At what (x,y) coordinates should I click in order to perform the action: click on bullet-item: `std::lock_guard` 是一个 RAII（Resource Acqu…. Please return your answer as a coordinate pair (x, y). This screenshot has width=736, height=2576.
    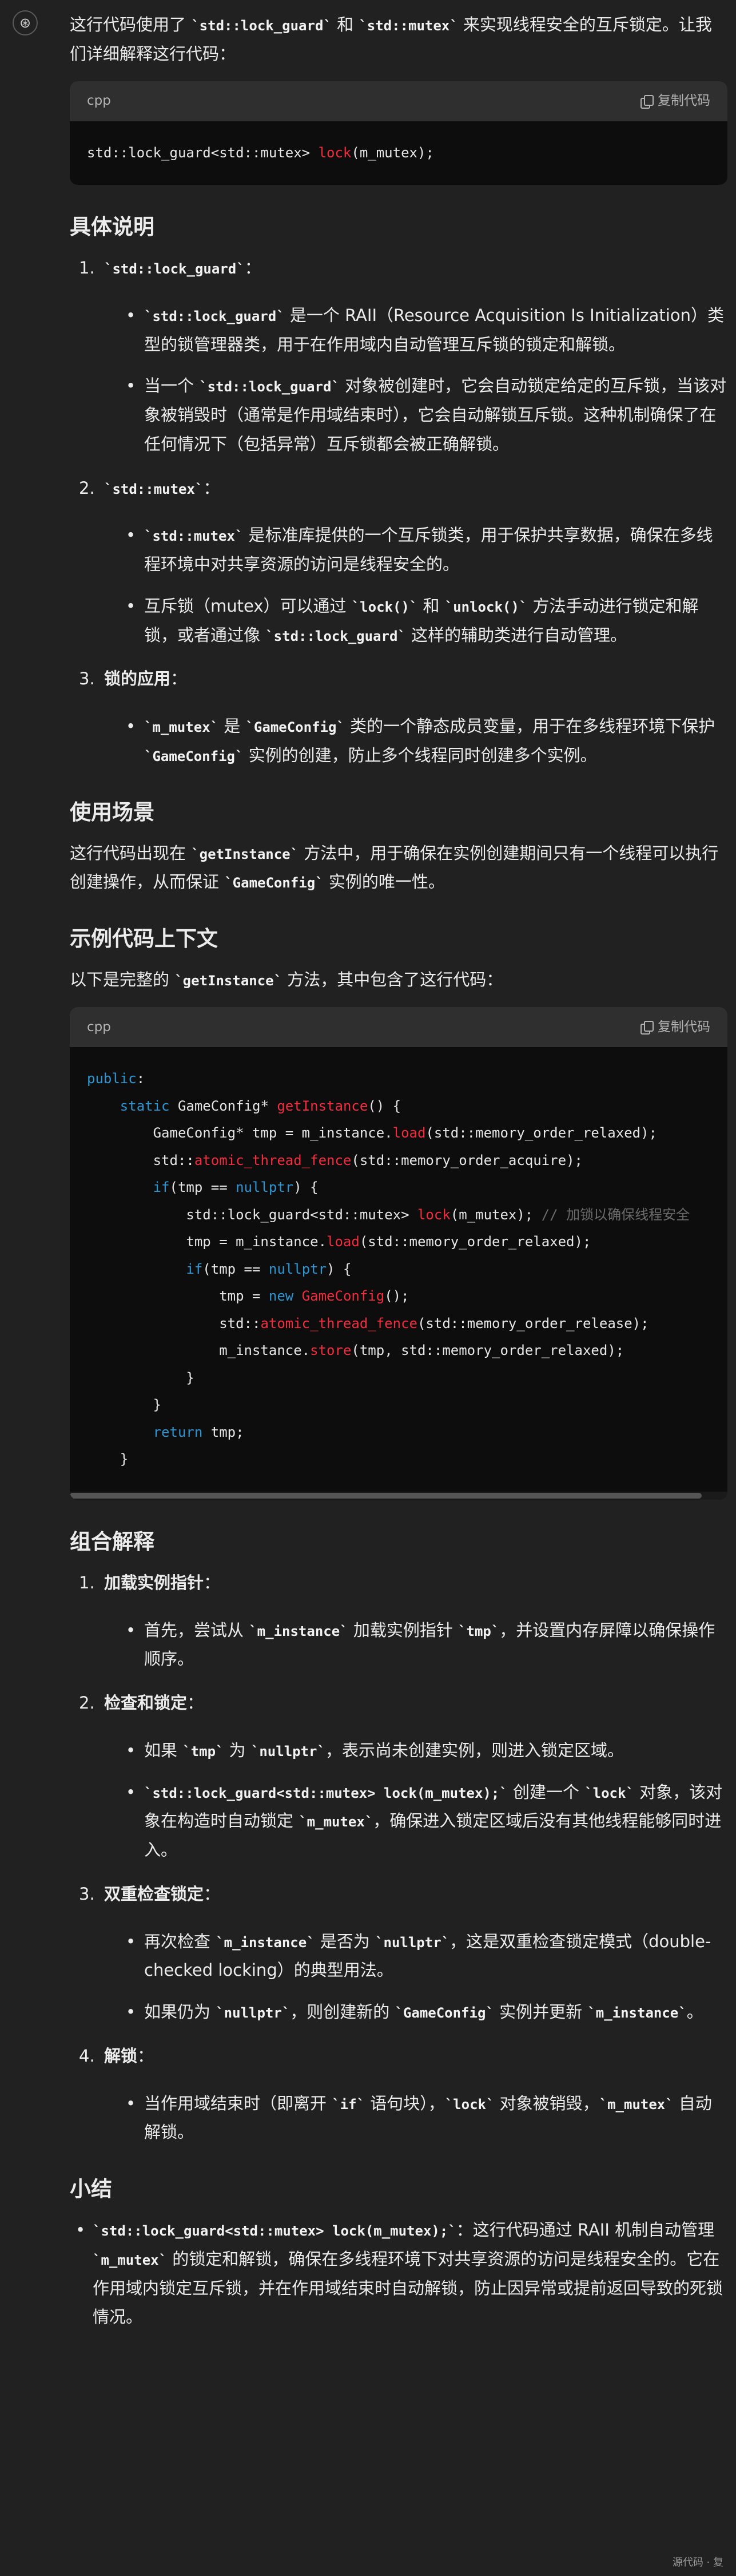
    Looking at the image, I should click on (415, 330).